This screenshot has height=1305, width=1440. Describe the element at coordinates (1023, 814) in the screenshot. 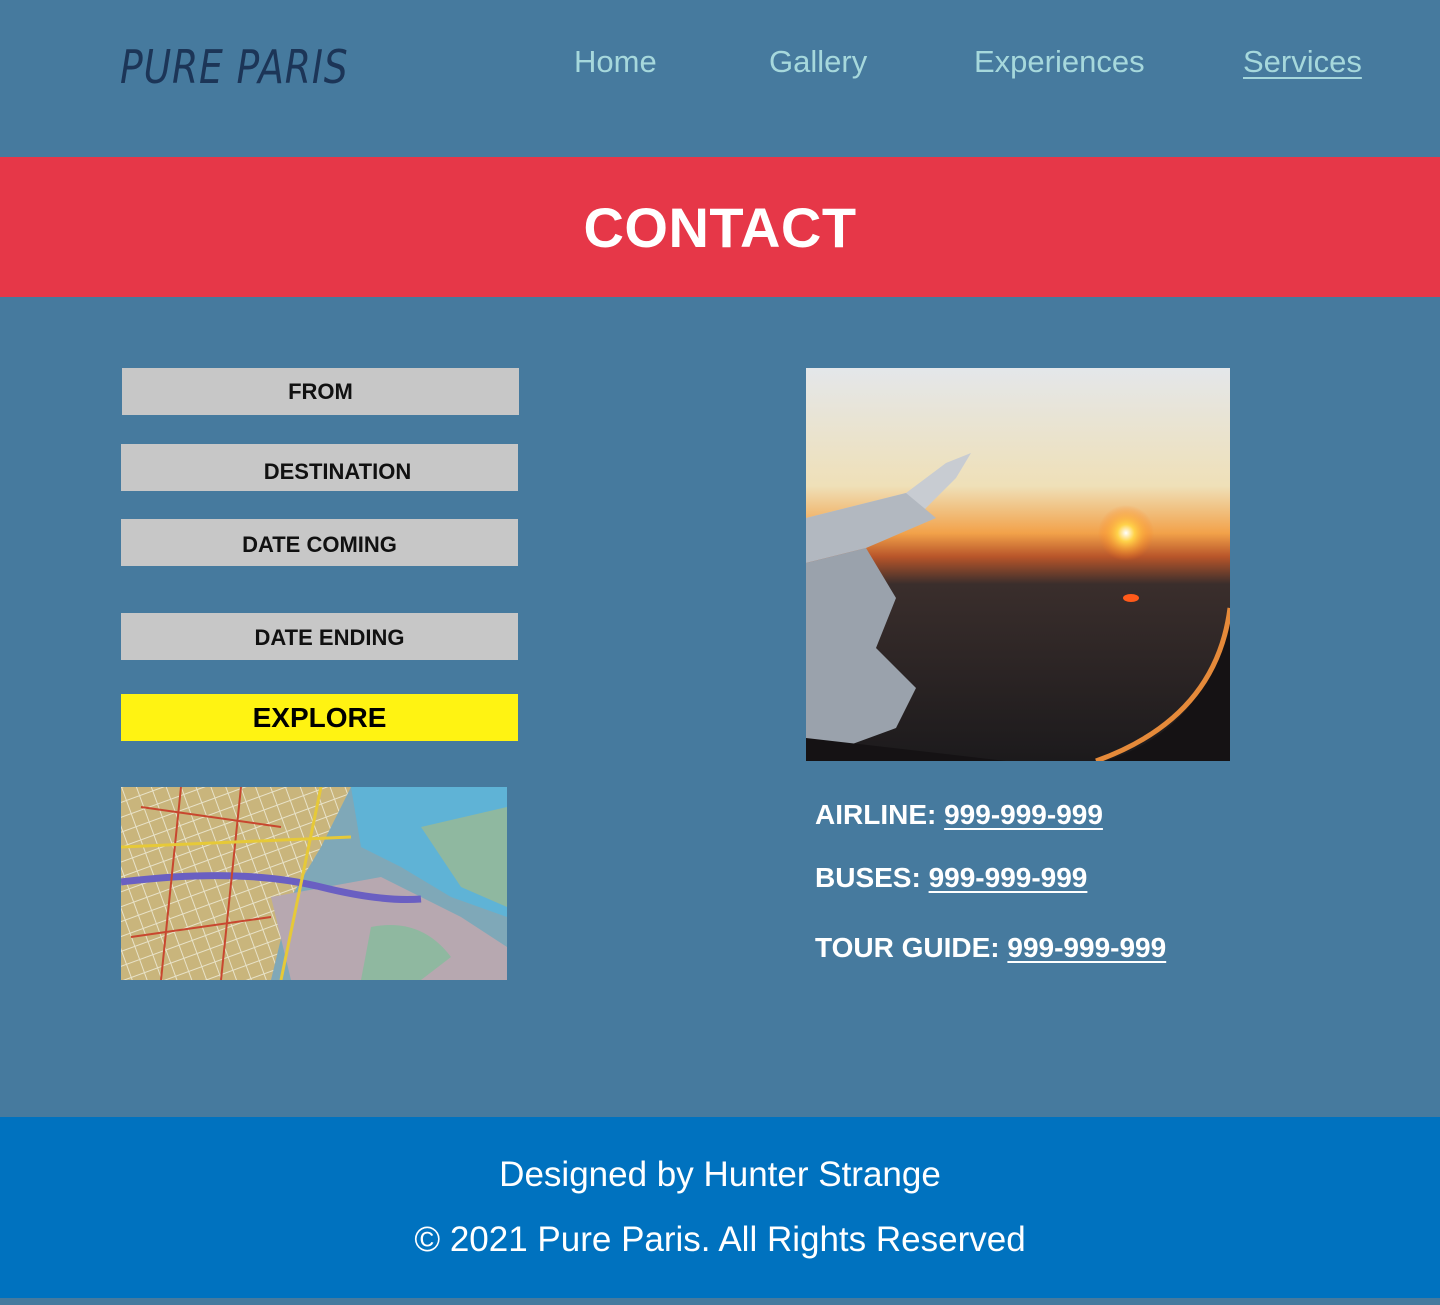

I see `airline-phone-link: 999-999-999` at that location.